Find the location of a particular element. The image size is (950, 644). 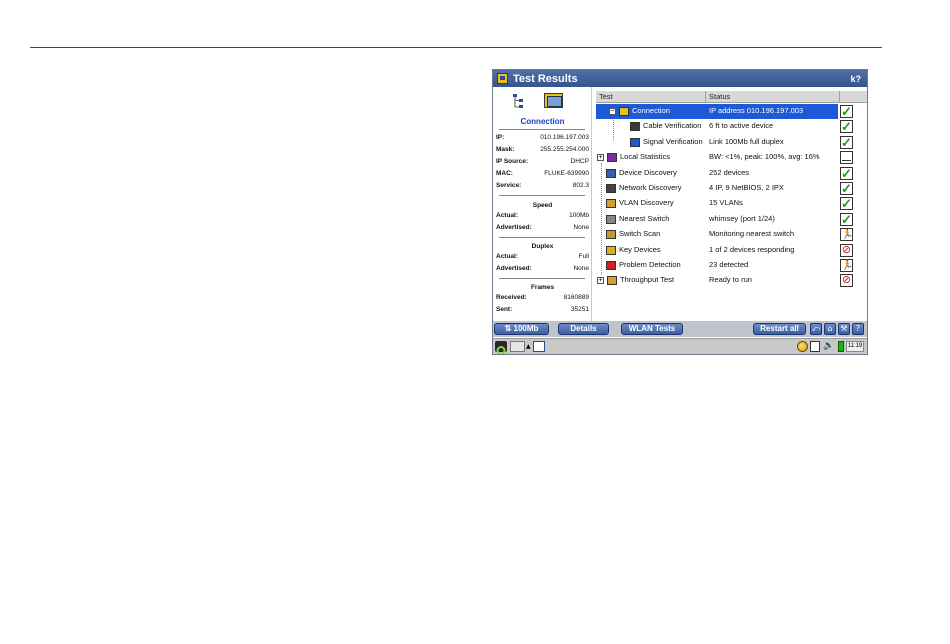

table-row: Nearest Switch whimsey (port 1/24) ✓ is located at coordinates (731, 219).